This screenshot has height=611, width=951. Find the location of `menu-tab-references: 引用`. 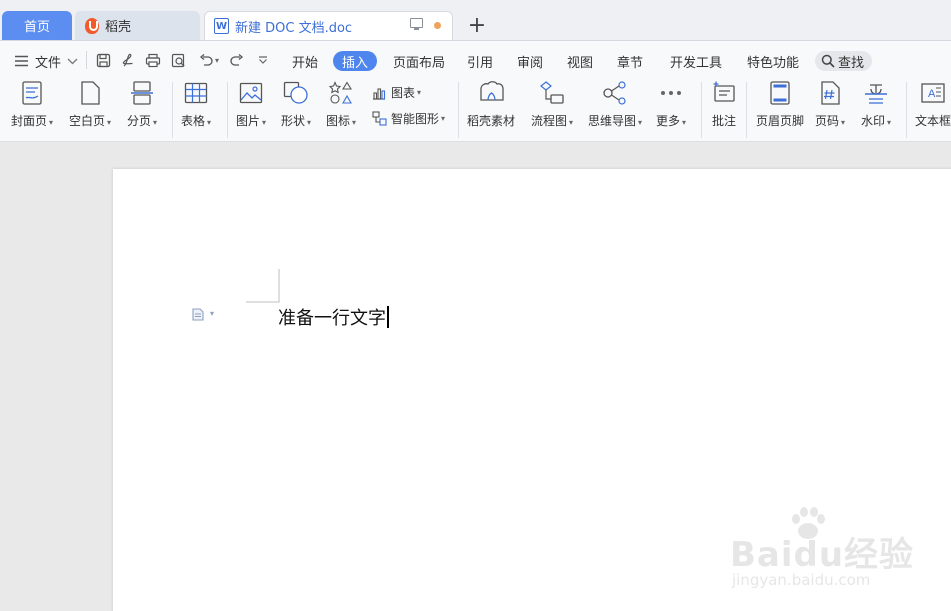

menu-tab-references: 引用 is located at coordinates (480, 61).